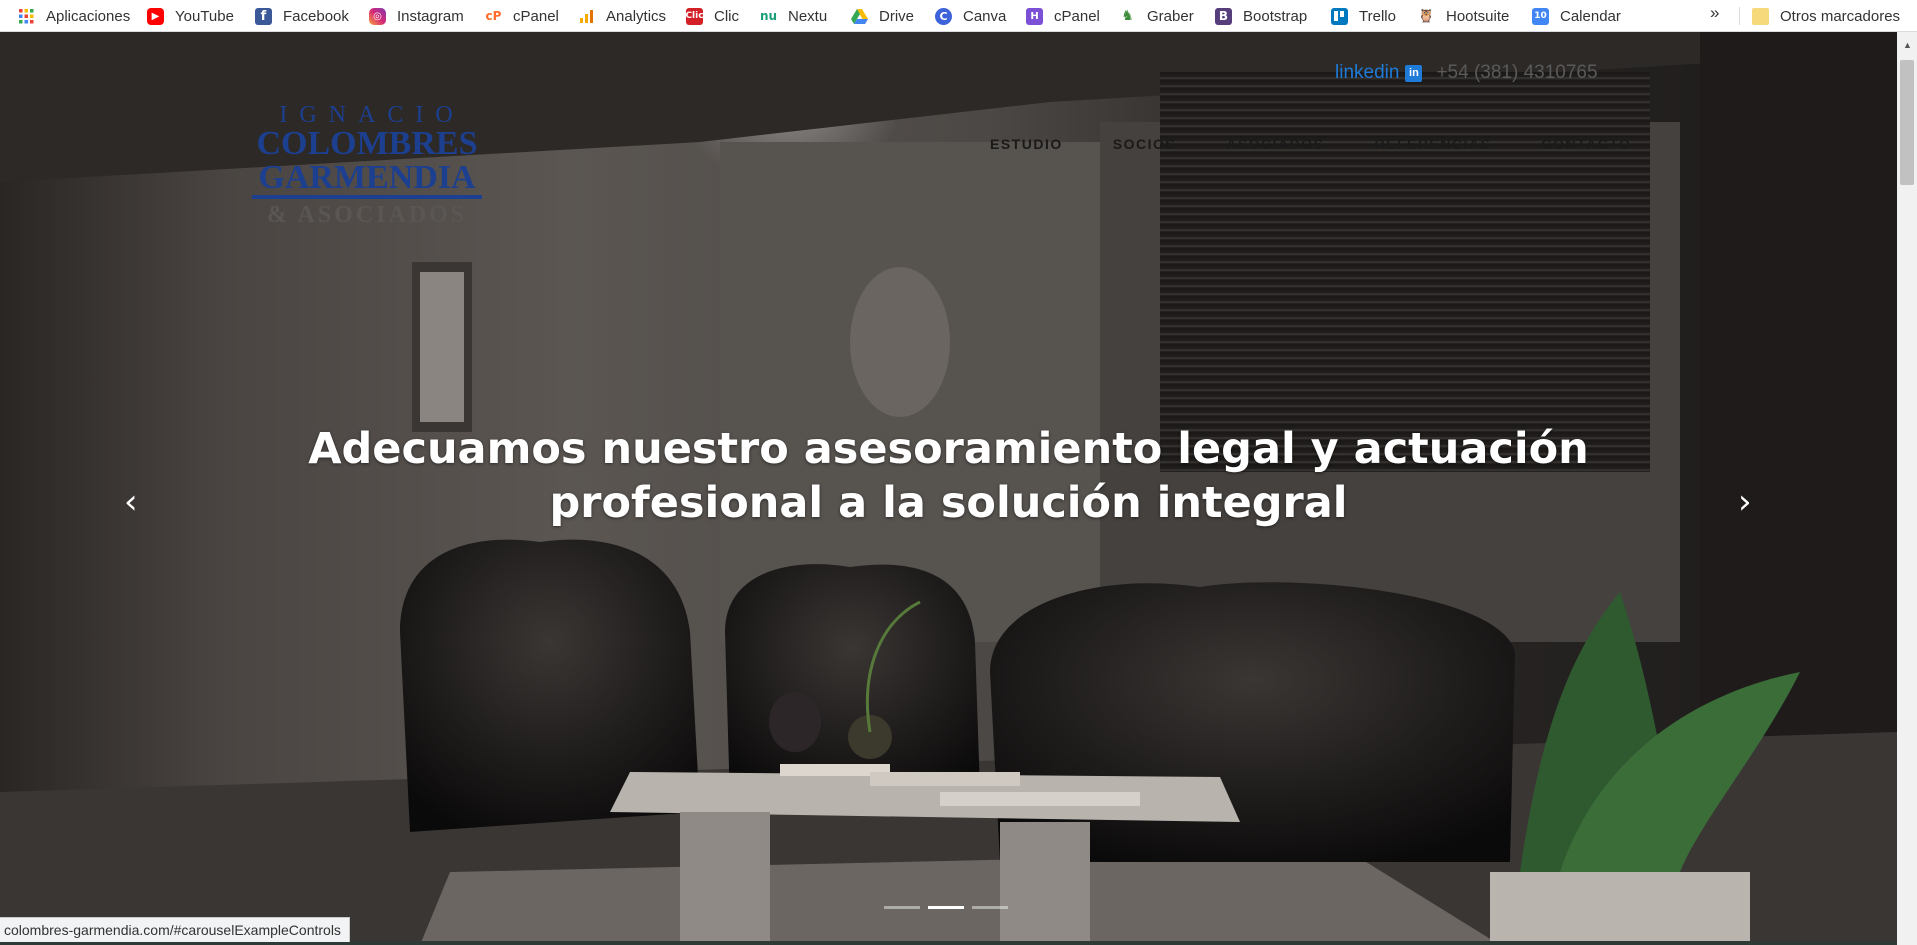  I want to click on bookmark-label: YouTube, so click(204, 16).